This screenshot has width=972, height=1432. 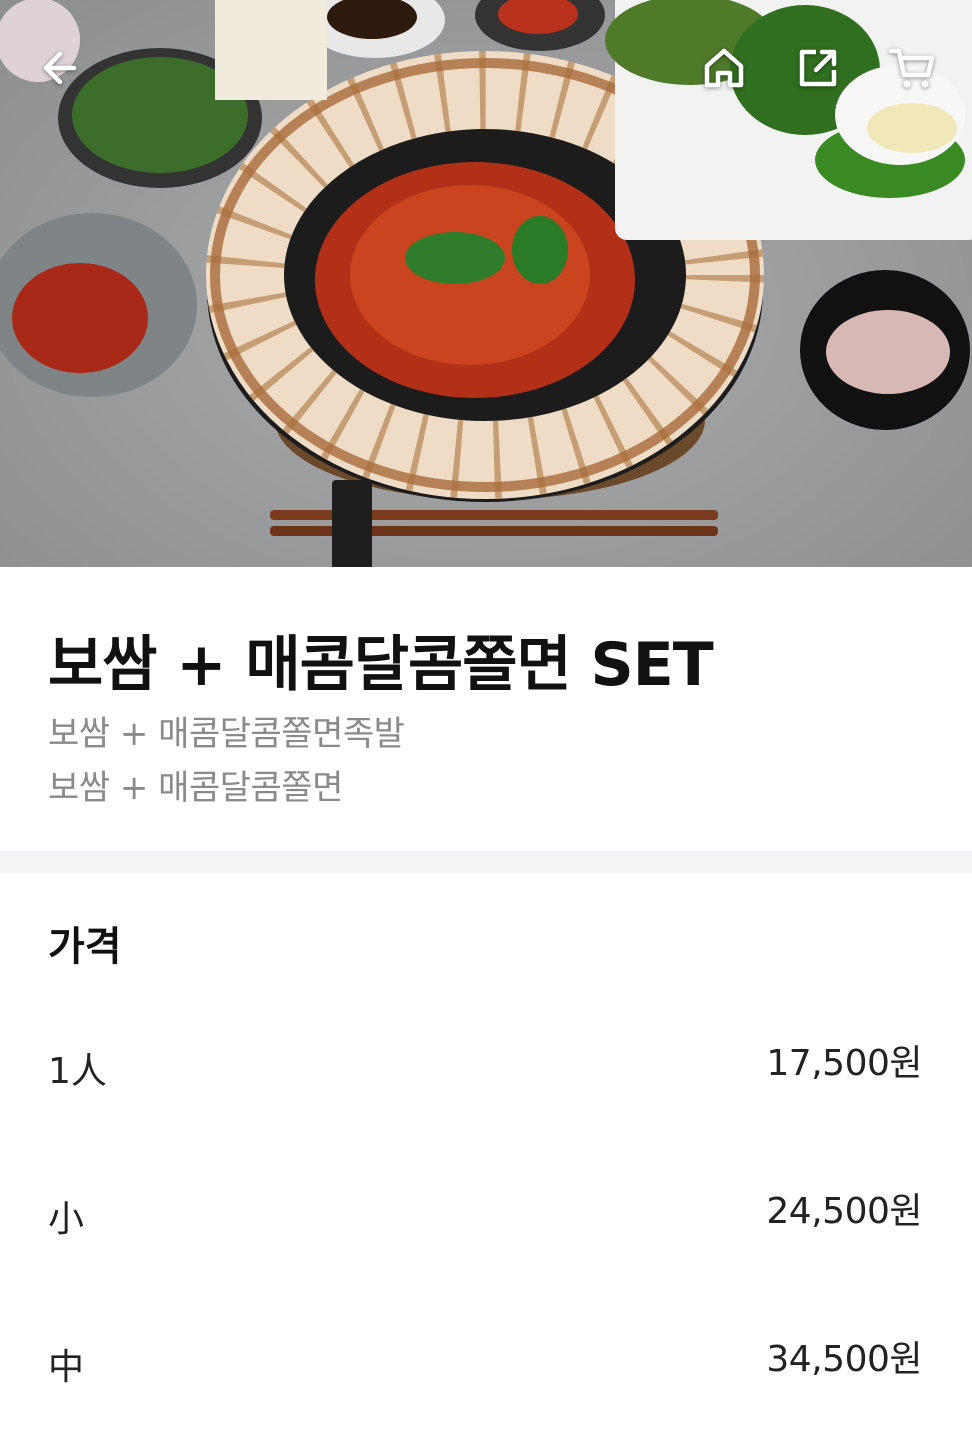 What do you see at coordinates (77, 1071) in the screenshot?
I see `price-option-label: 1人` at bounding box center [77, 1071].